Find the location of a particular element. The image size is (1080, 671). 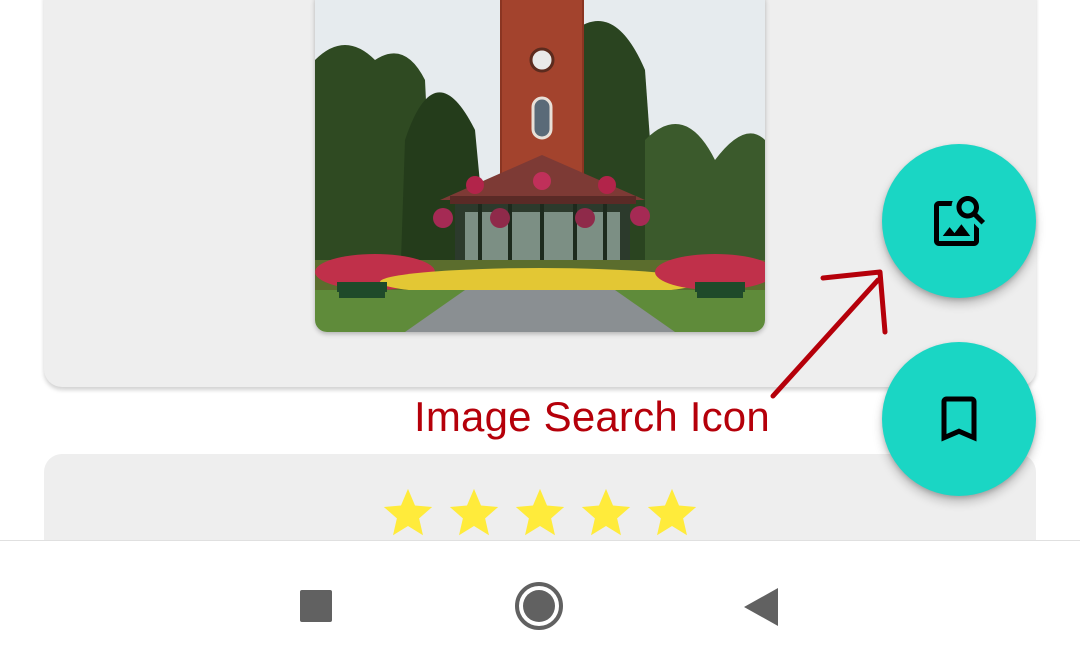

annotation-label: Image Search Icon is located at coordinates (592, 416).